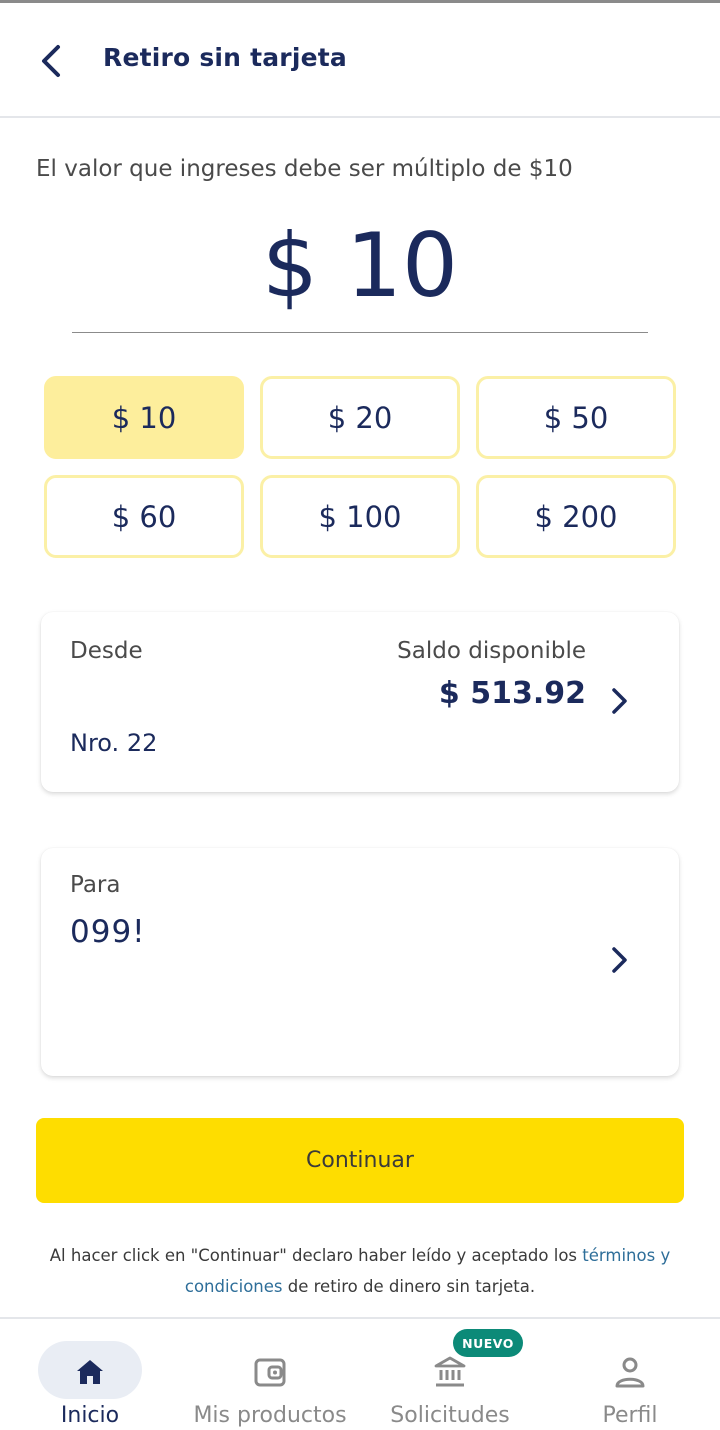  What do you see at coordinates (491, 651) in the screenshot?
I see `balance-label: Saldo disponible` at bounding box center [491, 651].